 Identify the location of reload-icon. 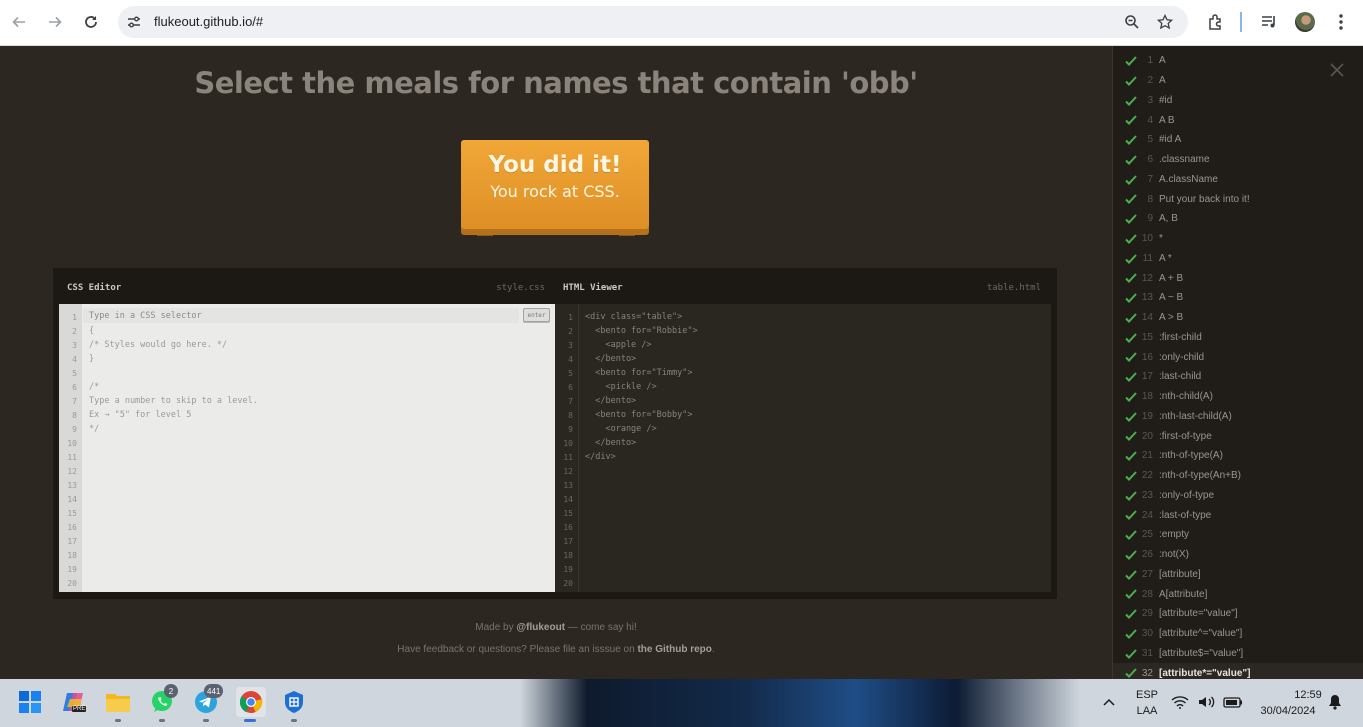
(91, 22).